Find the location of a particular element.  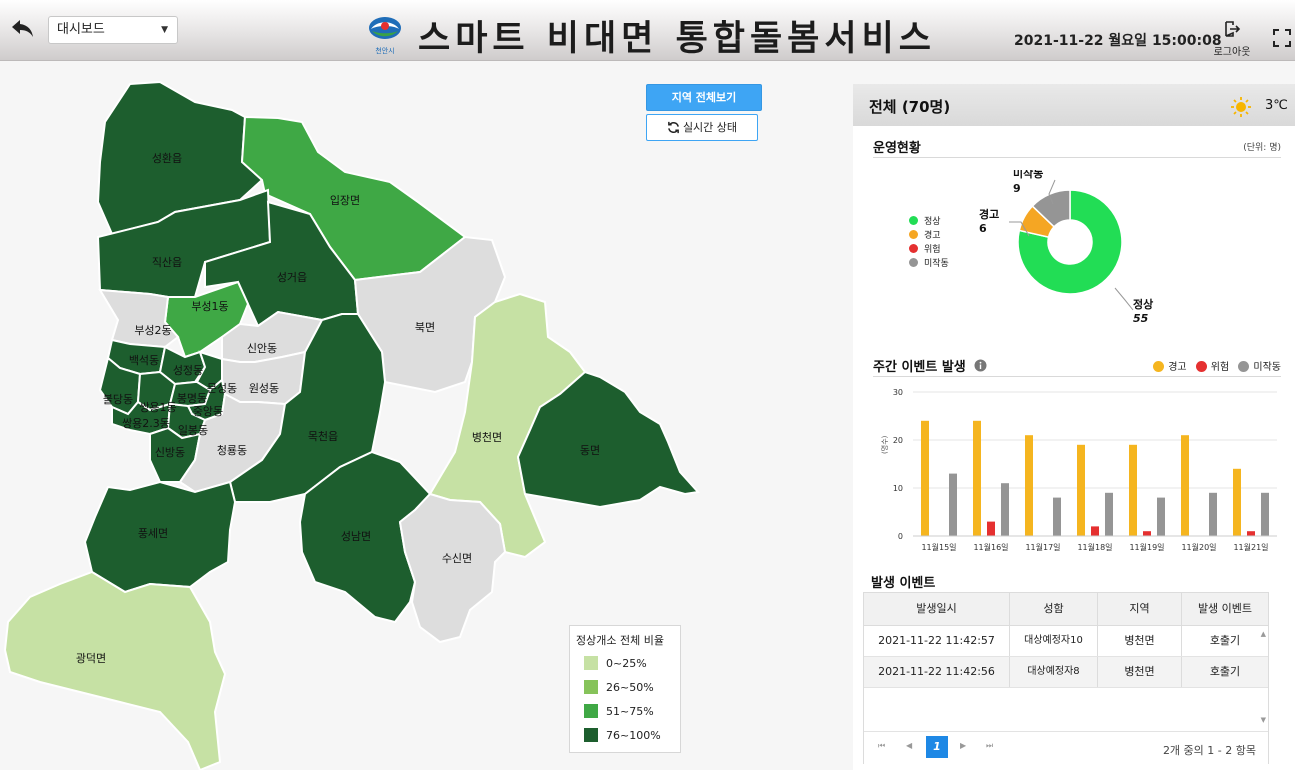

donut-label-value: 9 is located at coordinates (1017, 188).